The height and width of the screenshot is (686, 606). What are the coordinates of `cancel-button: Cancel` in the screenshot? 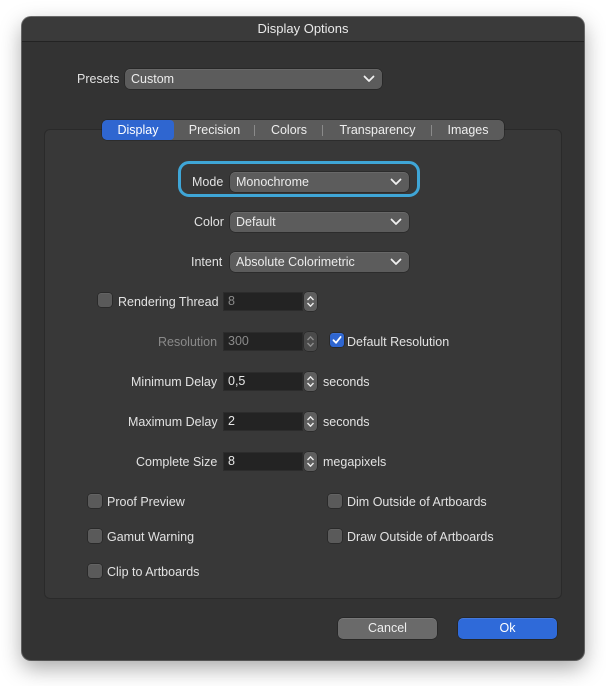 It's located at (387, 628).